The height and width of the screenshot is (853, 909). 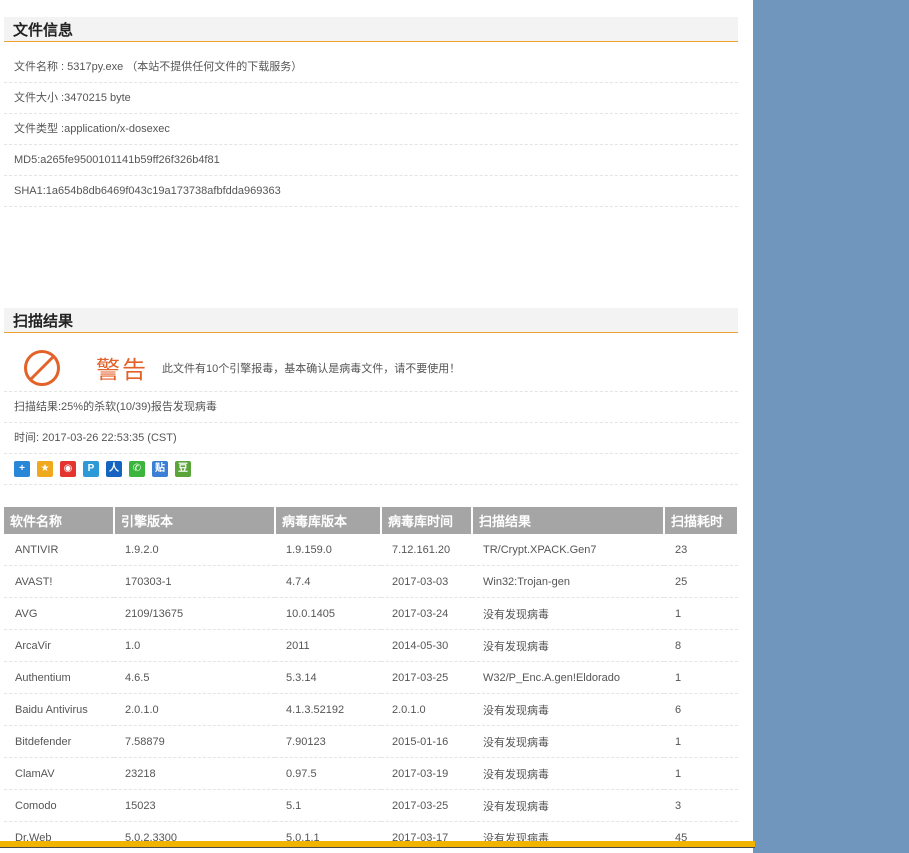 What do you see at coordinates (59, 805) in the screenshot?
I see `engine-name-cell: Comodo` at bounding box center [59, 805].